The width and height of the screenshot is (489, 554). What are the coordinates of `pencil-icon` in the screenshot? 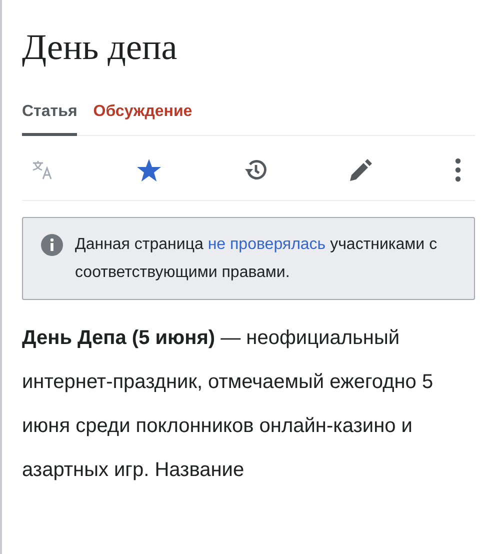 It's located at (361, 170).